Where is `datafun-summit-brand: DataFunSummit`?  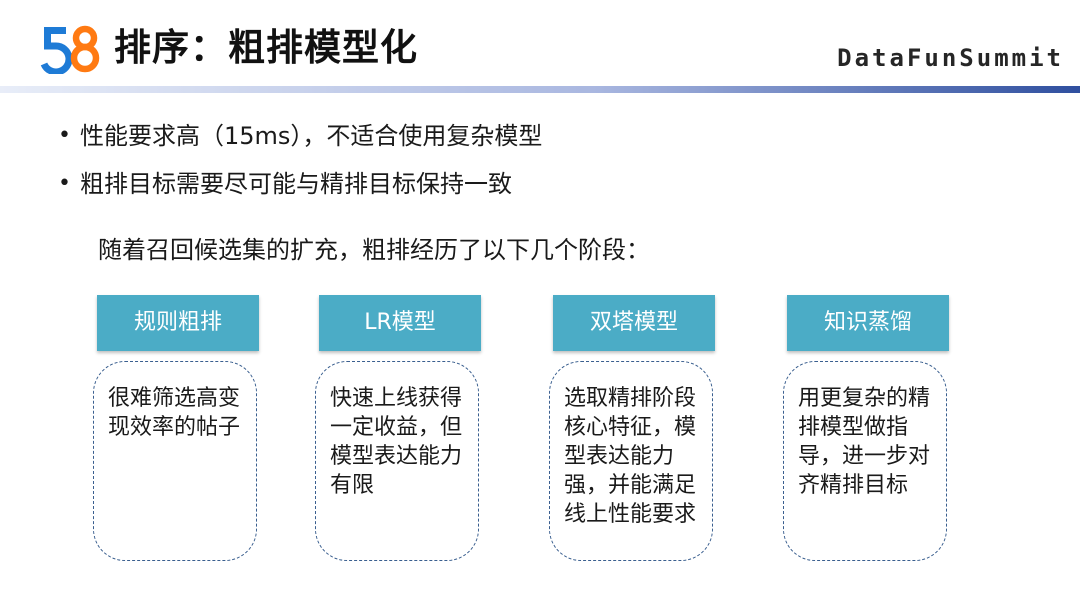 datafun-summit-brand: DataFunSummit is located at coordinates (950, 58).